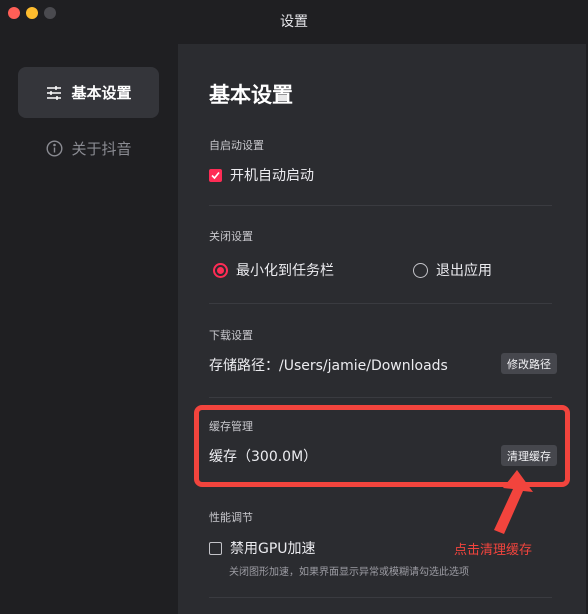  I want to click on sidebar-item-basic-settings: 基本设置, so click(88, 92).